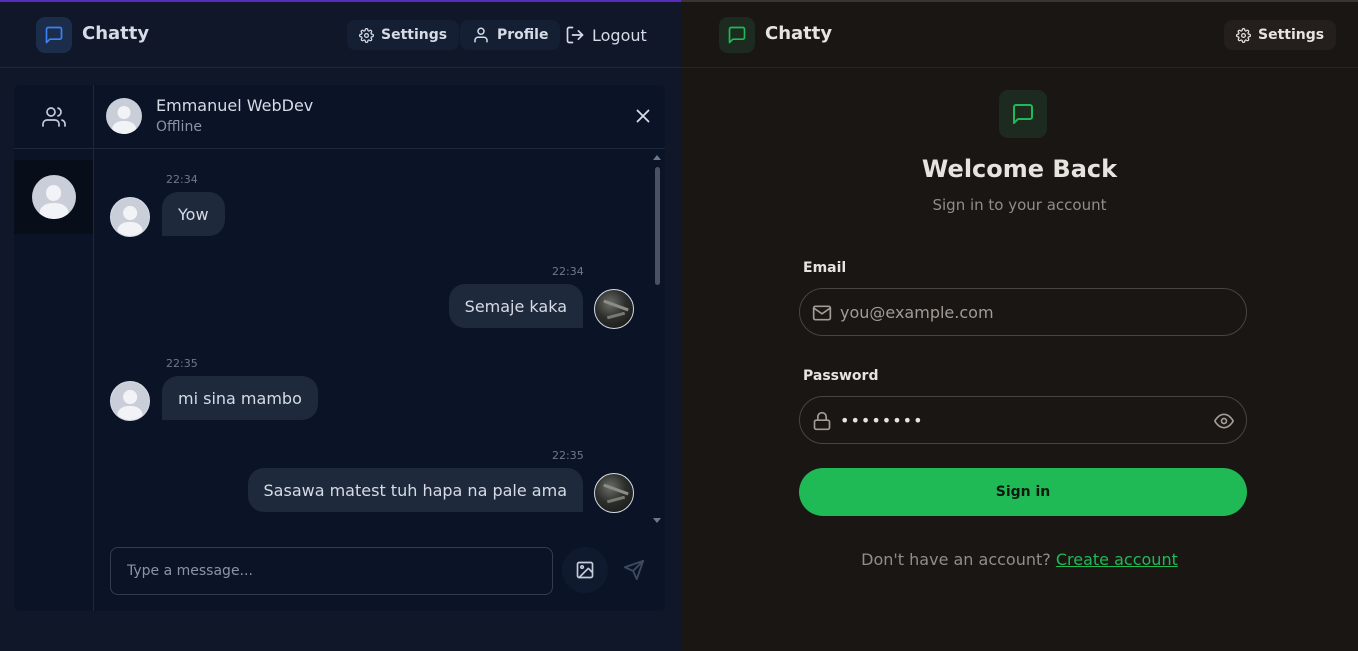 The image size is (1358, 651). Describe the element at coordinates (1224, 421) in the screenshot. I see `eye-icon` at that location.